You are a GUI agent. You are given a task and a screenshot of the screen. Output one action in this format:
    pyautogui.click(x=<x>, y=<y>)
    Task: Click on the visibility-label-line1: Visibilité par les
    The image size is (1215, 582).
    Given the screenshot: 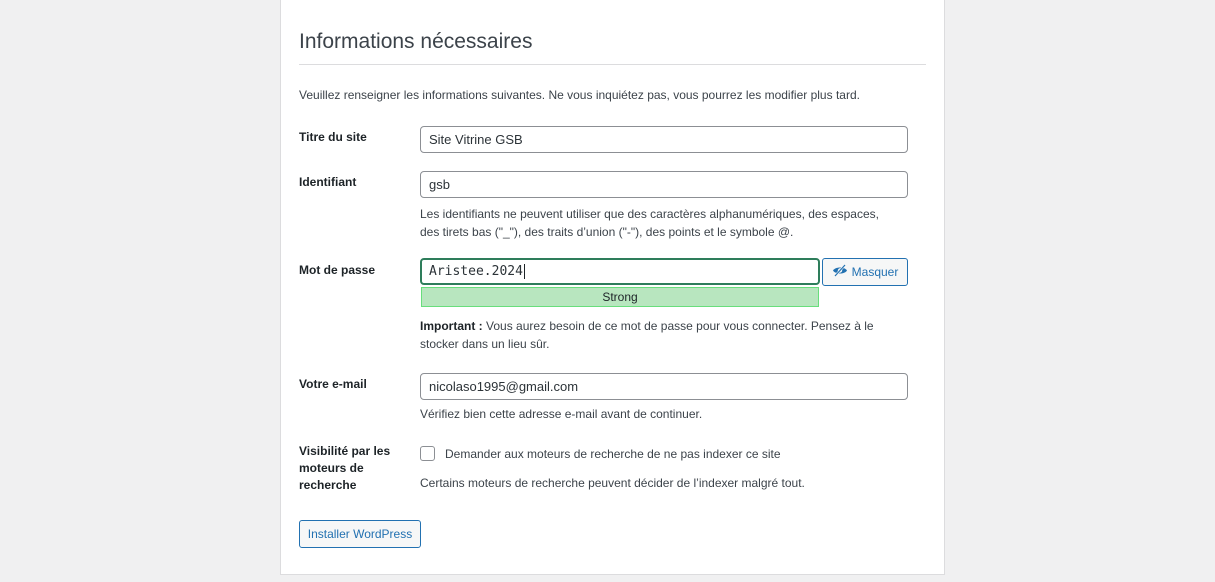 What is the action you would take?
    pyautogui.click(x=345, y=451)
    